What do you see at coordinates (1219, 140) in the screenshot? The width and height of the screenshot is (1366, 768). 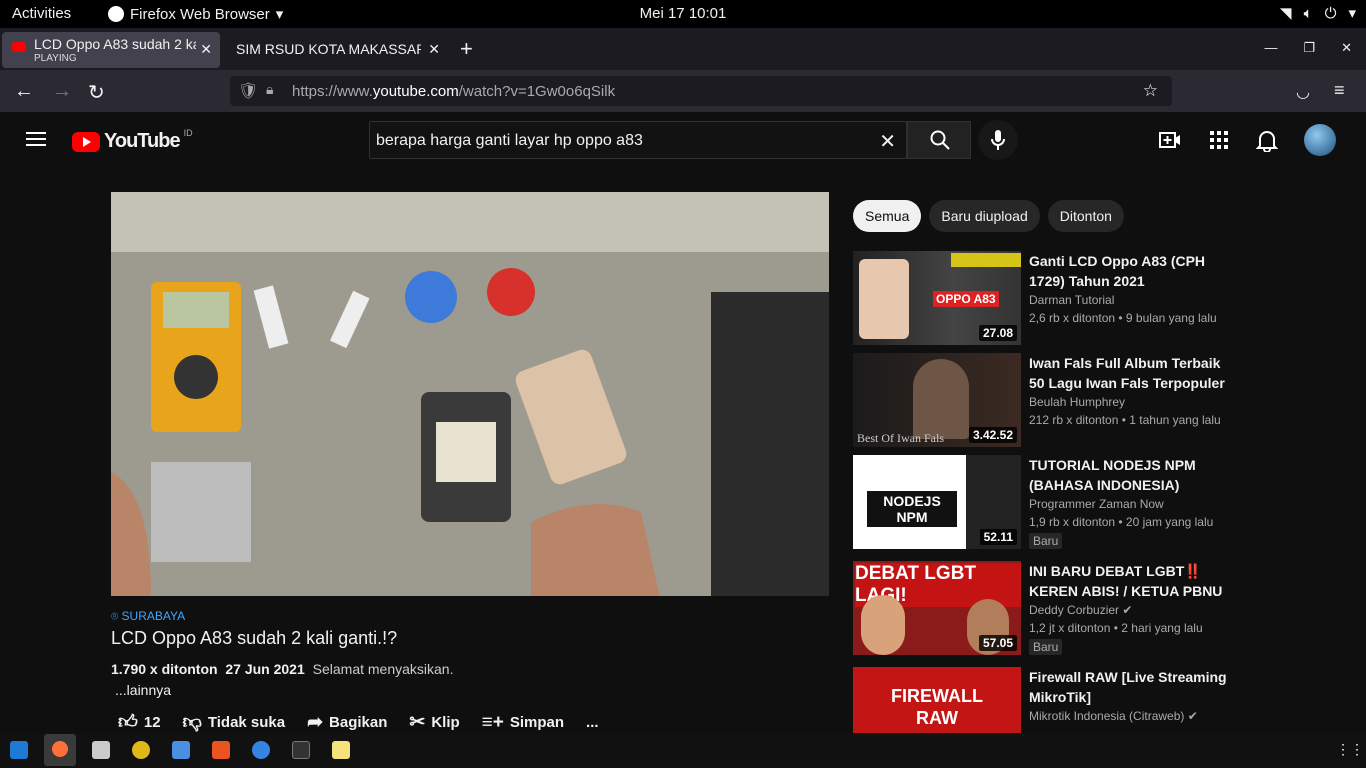 I see `apps-grid-icon` at bounding box center [1219, 140].